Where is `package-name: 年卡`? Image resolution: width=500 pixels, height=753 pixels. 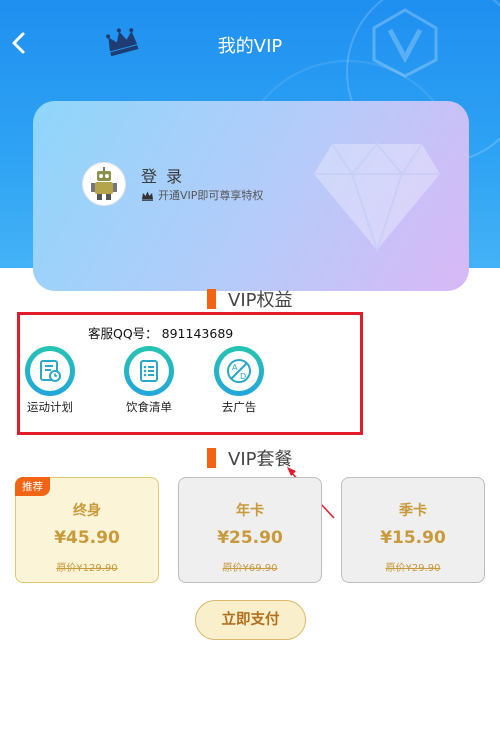
package-name: 年卡 is located at coordinates (250, 511).